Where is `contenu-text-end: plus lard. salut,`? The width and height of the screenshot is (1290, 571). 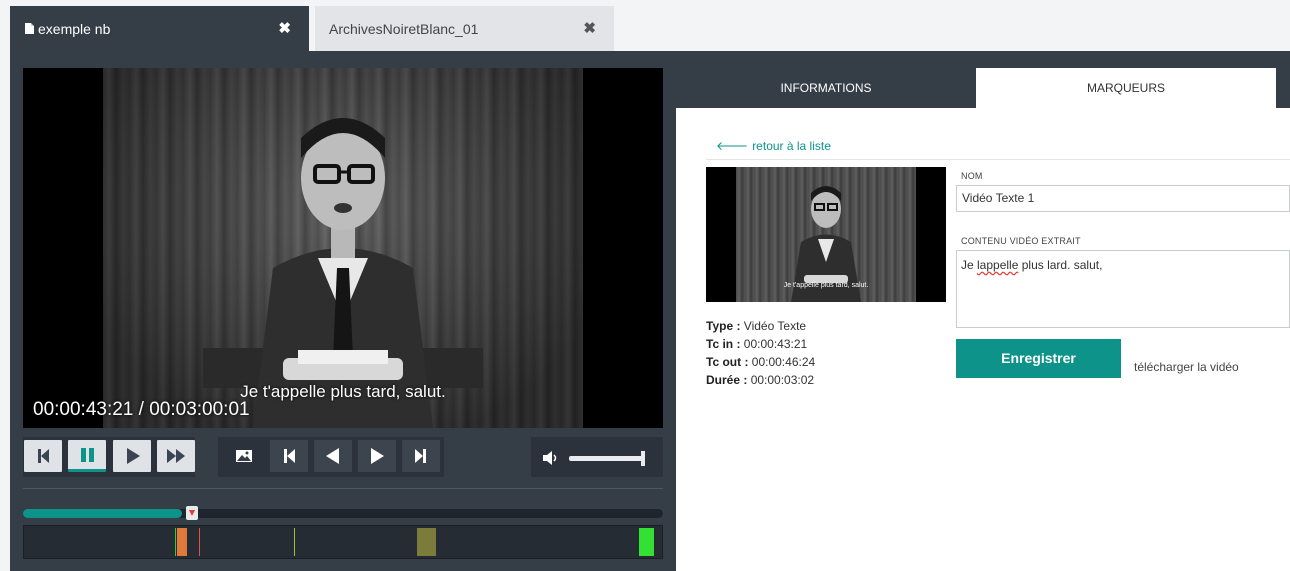 contenu-text-end: plus lard. salut, is located at coordinates (1060, 265).